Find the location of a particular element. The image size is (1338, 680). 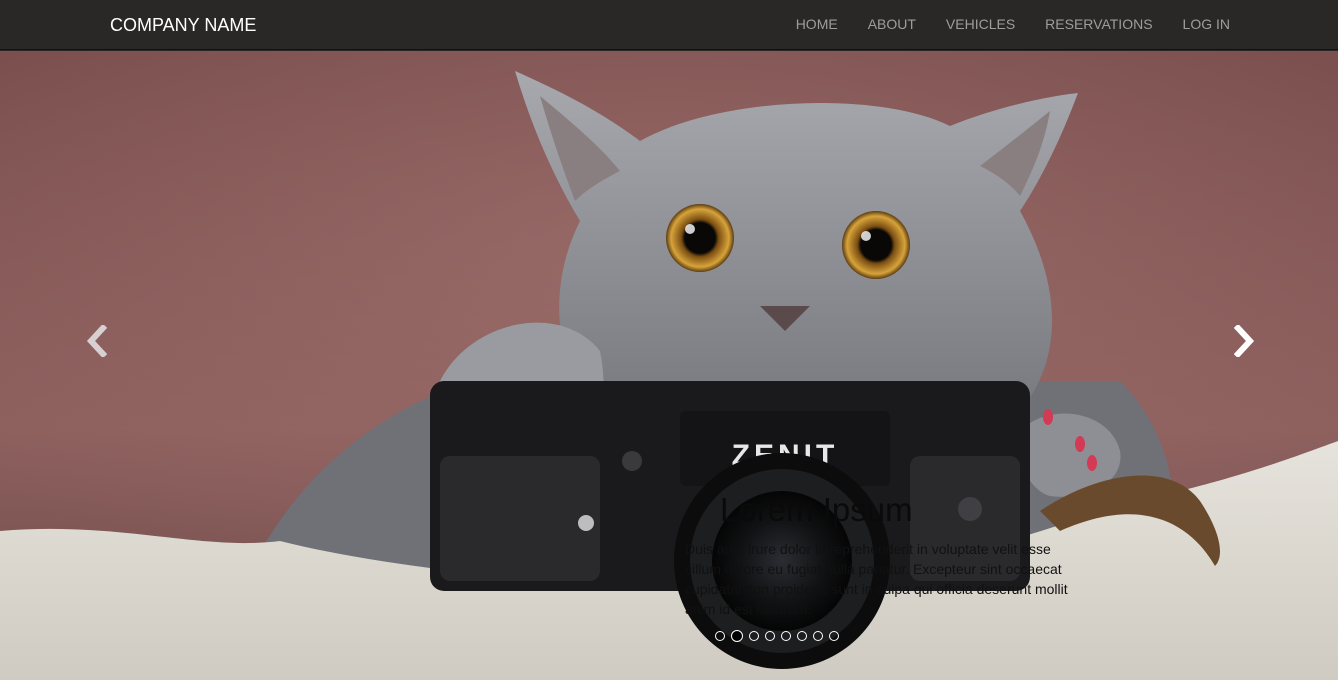

chevron-left-icon is located at coordinates (96, 341).